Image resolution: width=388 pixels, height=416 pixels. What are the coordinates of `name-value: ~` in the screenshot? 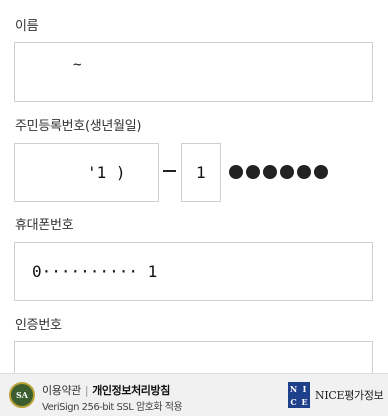 It's located at (77, 65).